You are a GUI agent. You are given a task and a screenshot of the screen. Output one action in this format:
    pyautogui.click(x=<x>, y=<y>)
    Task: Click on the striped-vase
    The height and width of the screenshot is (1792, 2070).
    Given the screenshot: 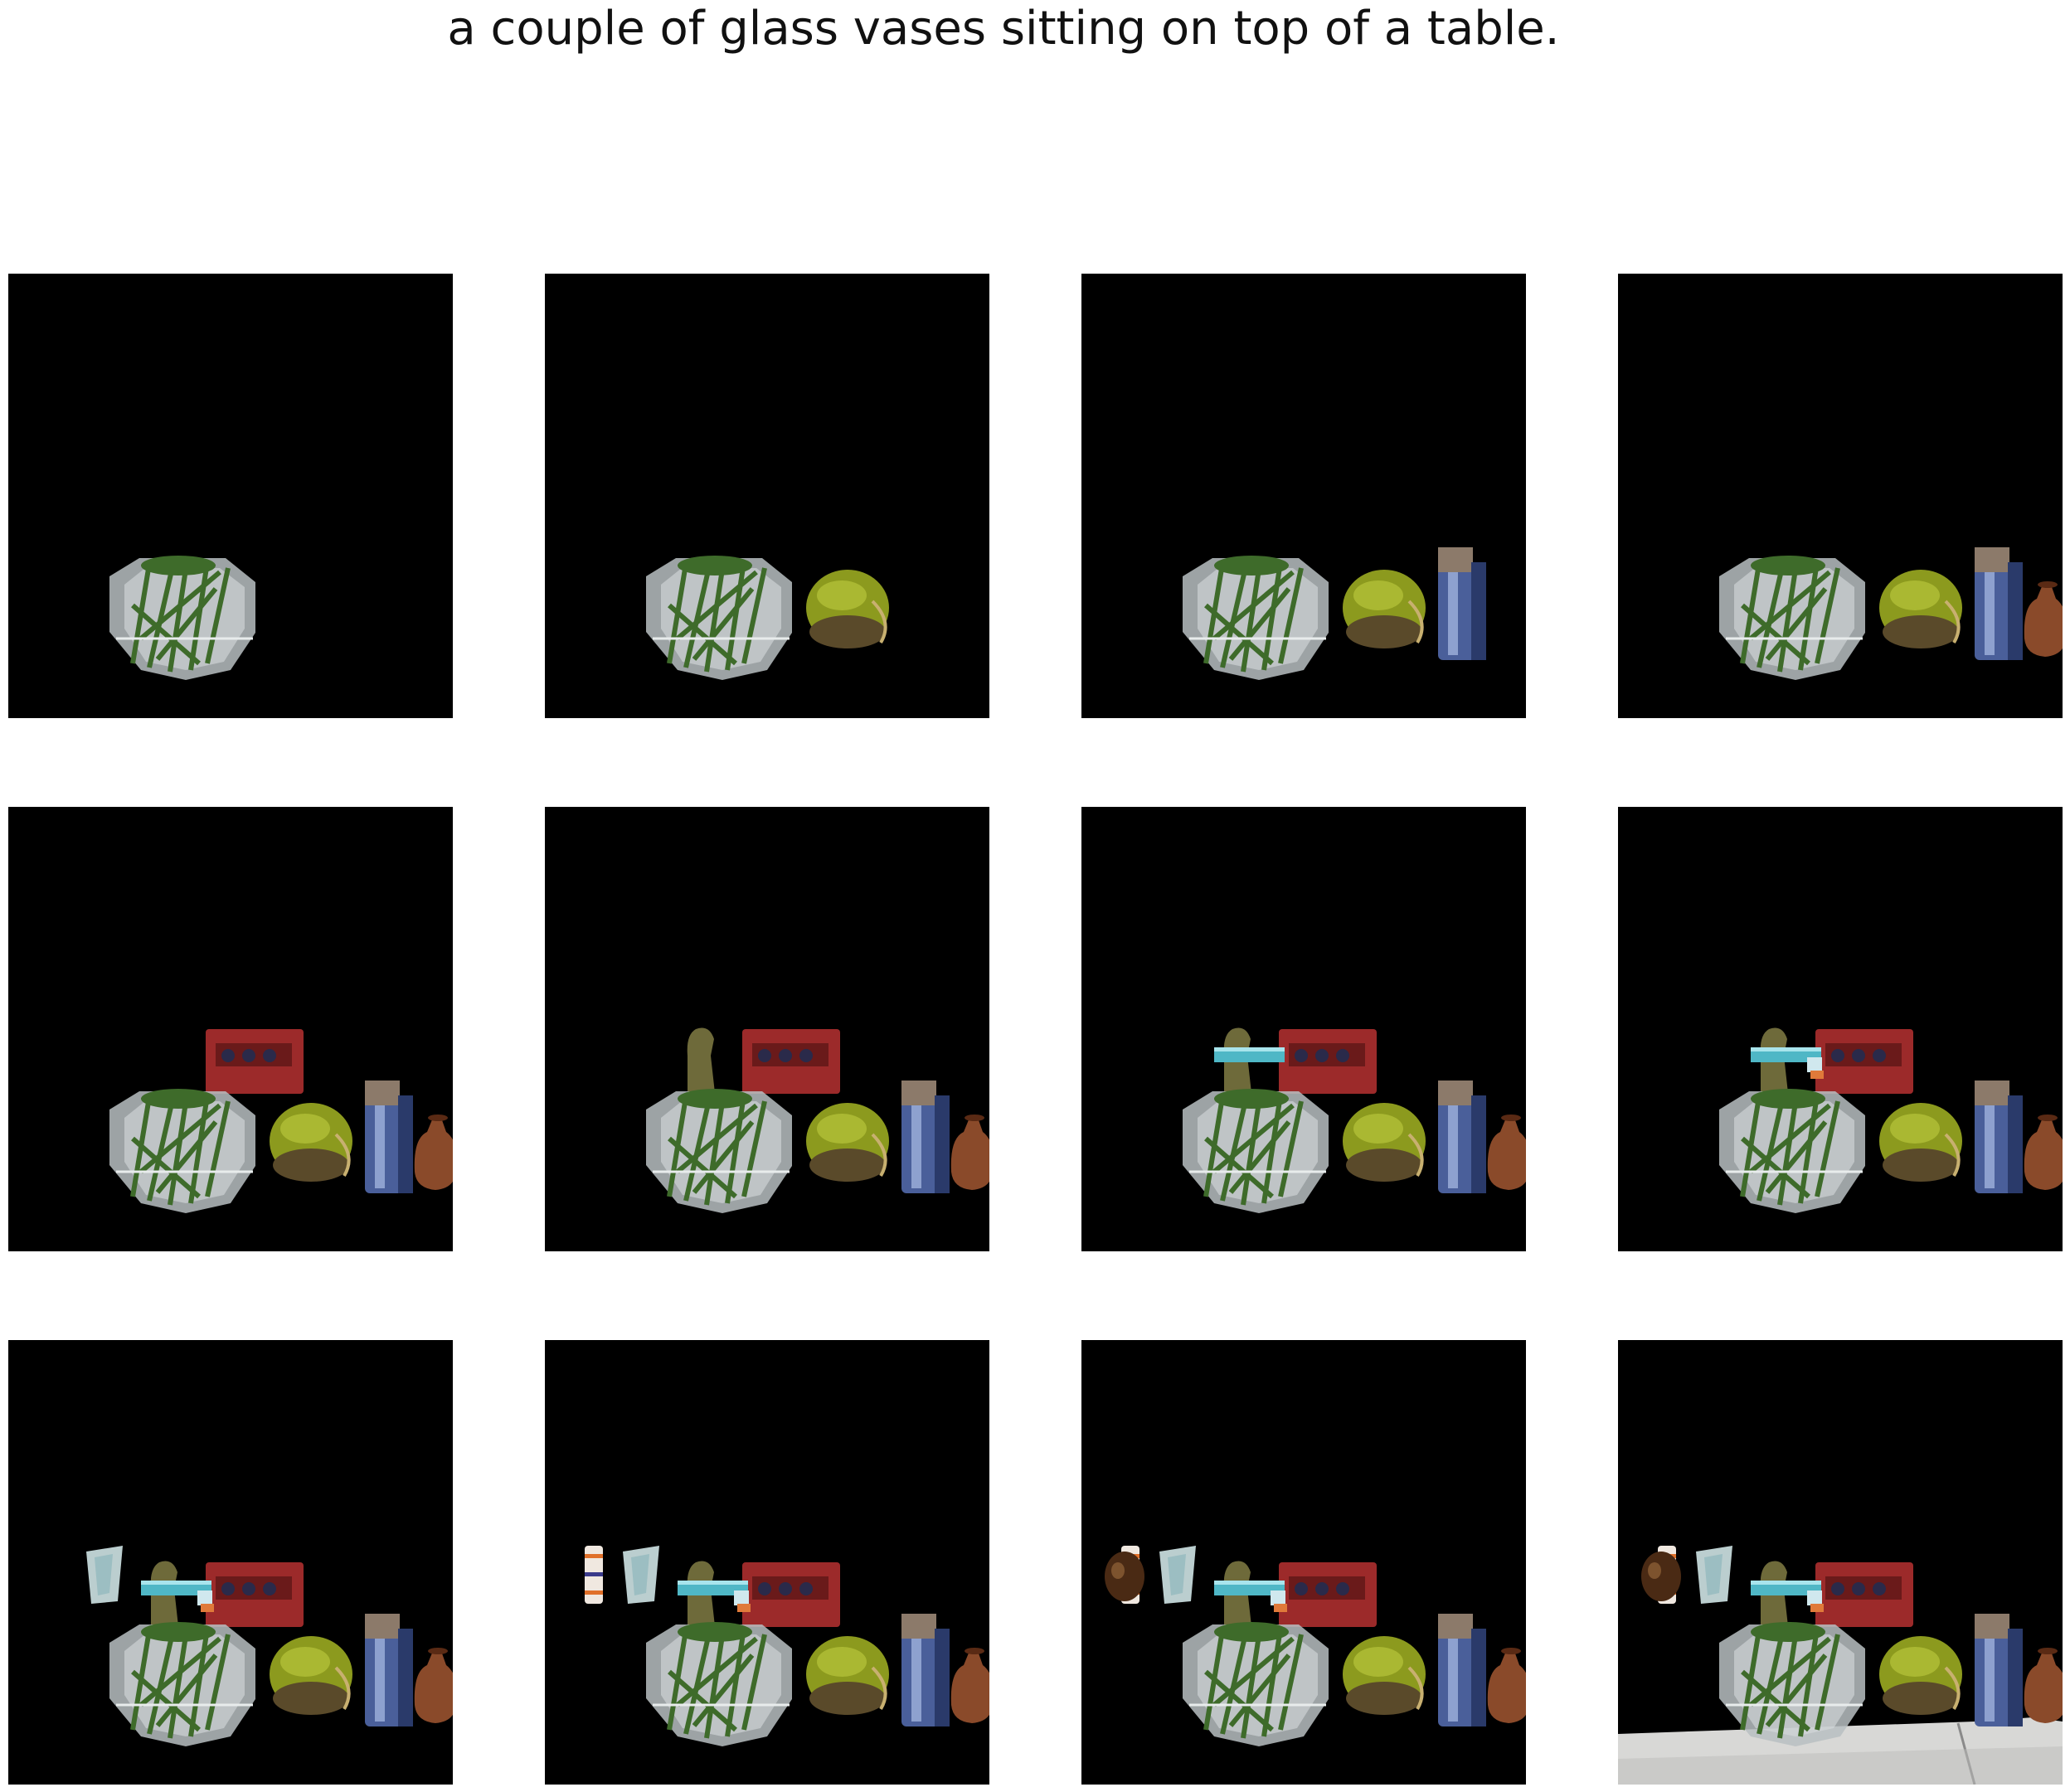 What is the action you would take?
    pyautogui.click(x=594, y=1575)
    